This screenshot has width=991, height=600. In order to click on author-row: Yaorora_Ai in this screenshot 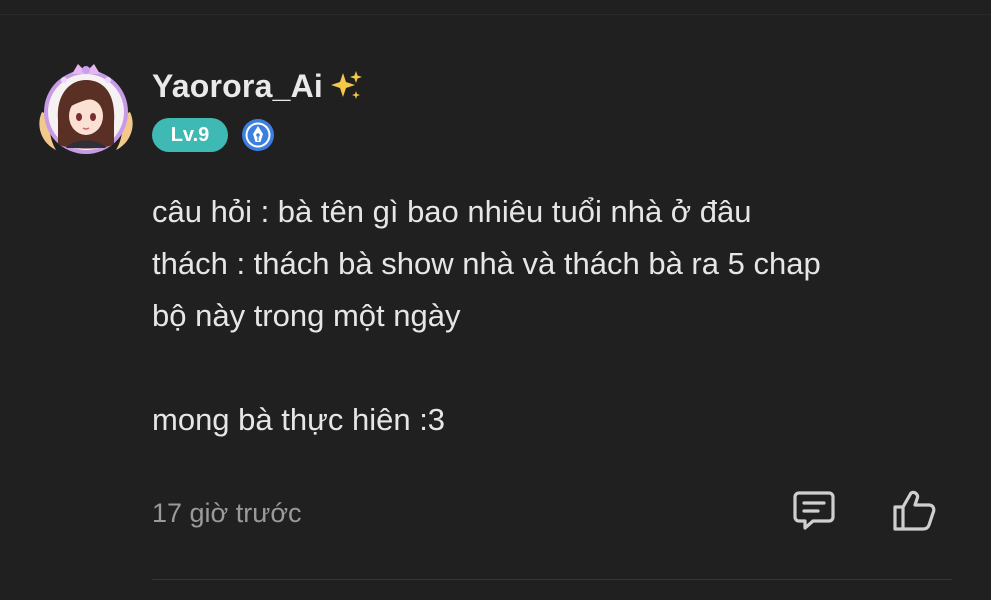, I will do `click(257, 86)`.